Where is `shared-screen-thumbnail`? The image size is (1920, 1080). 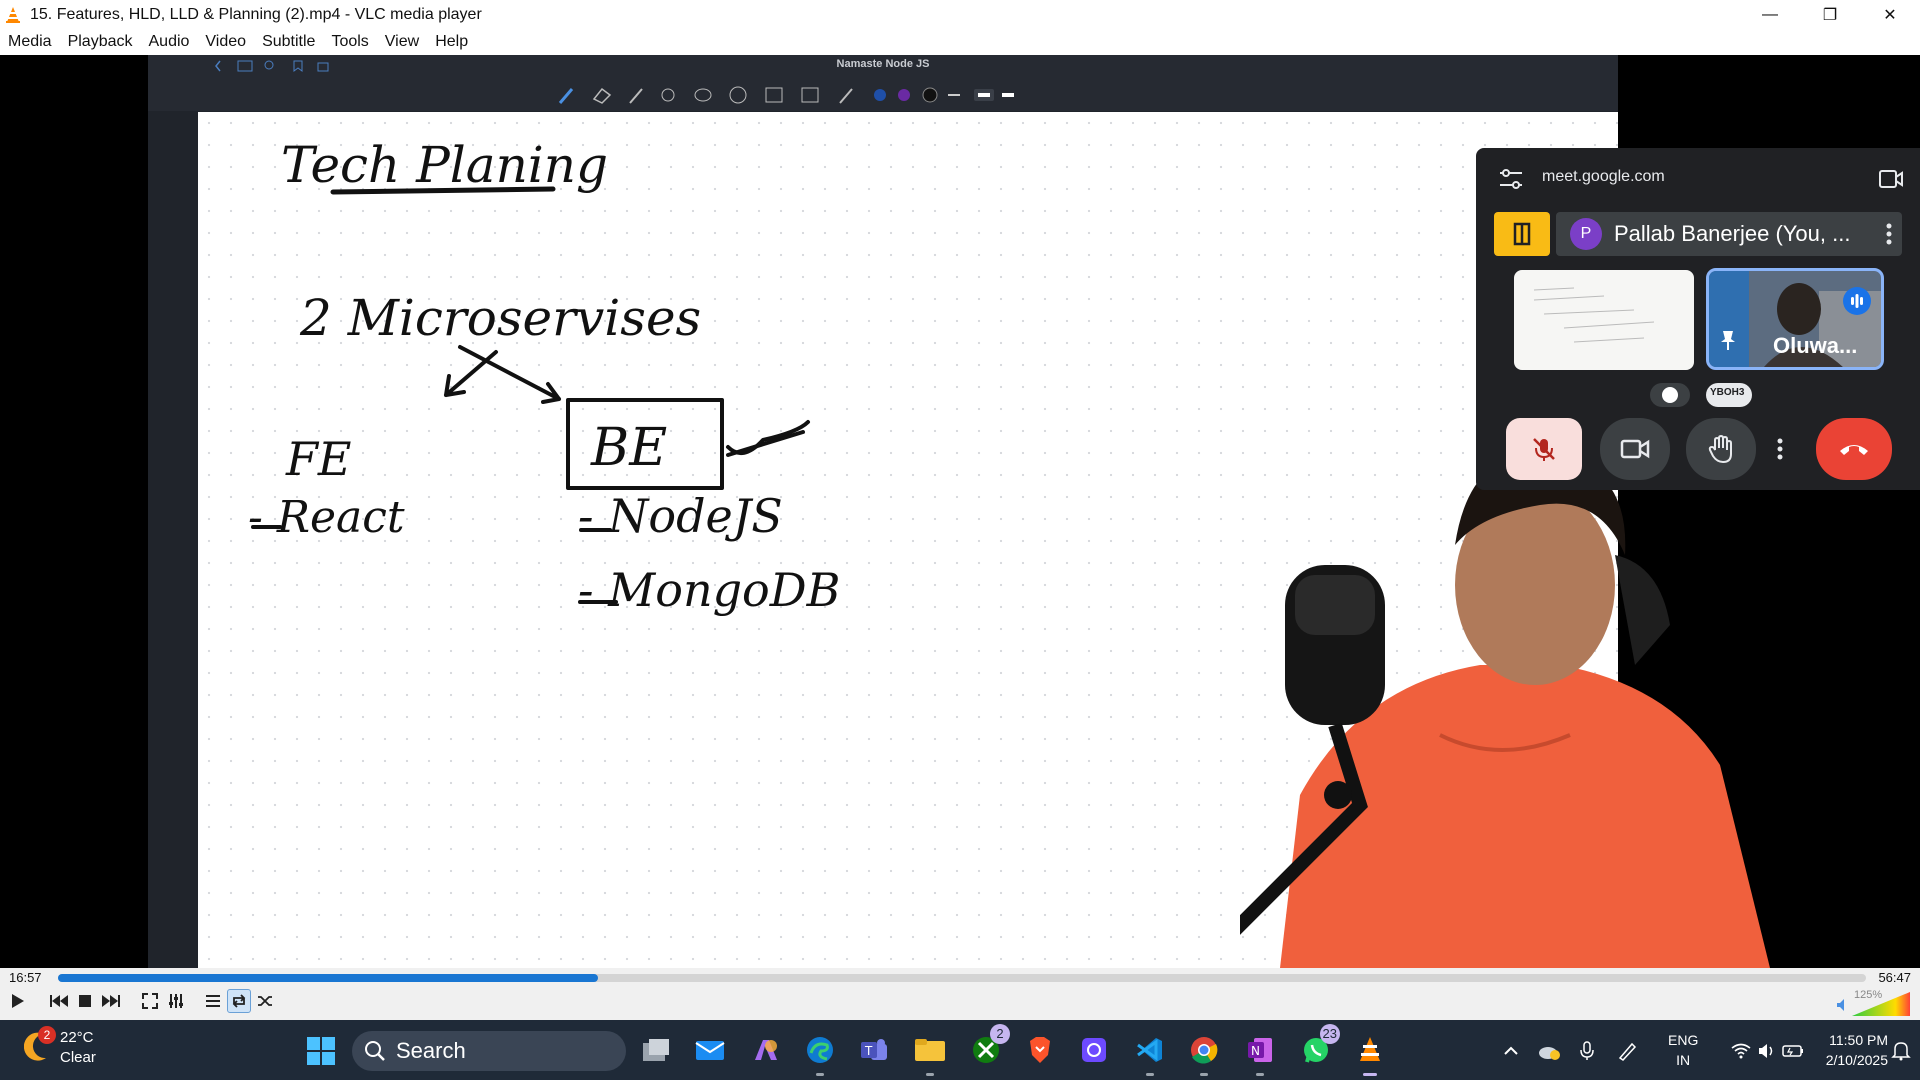
shared-screen-thumbnail is located at coordinates (1594, 315).